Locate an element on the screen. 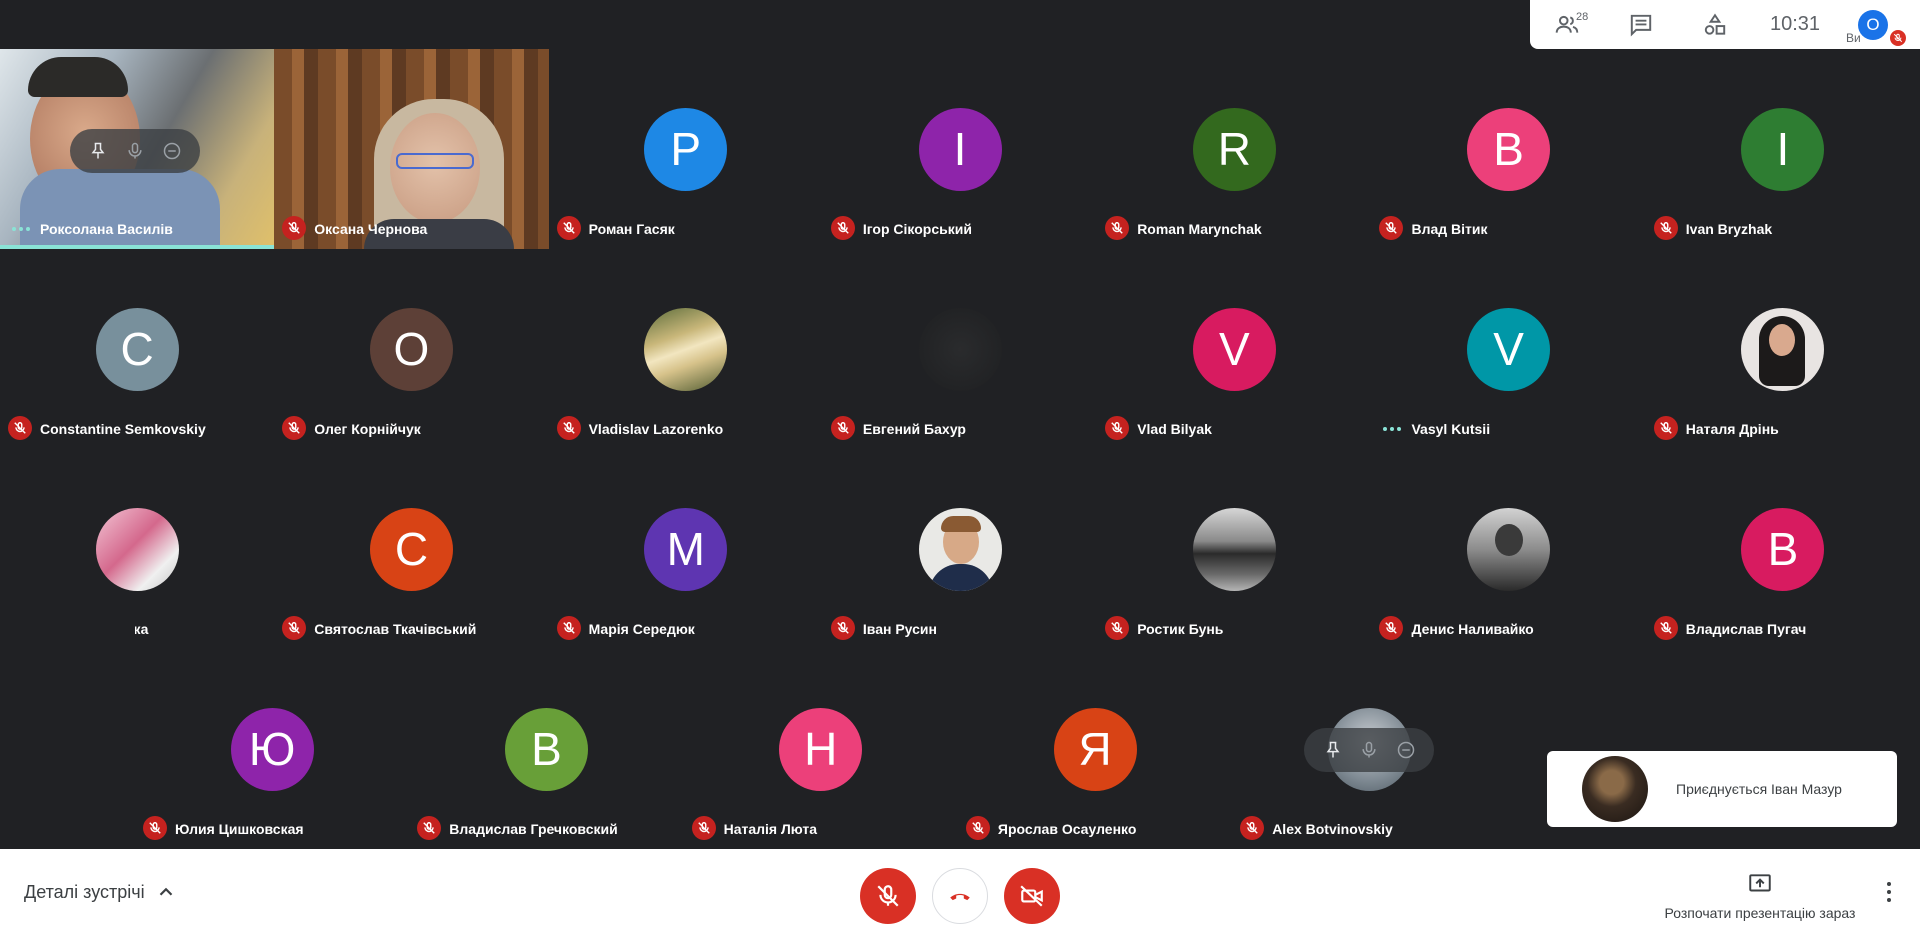 This screenshot has height=935, width=1920. participant-tile: Я Ярослав Осауленко is located at coordinates (1095, 749).